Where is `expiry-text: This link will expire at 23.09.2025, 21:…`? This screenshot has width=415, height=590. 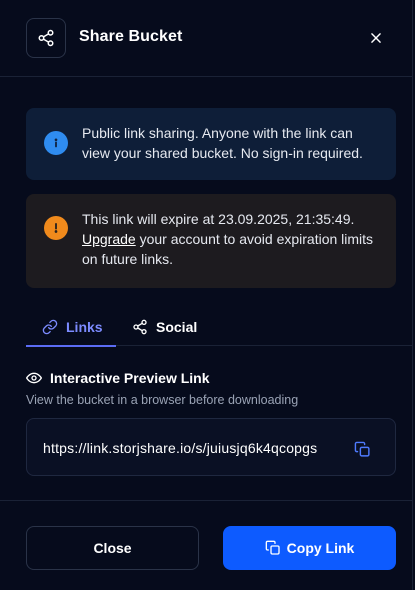 expiry-text: This link will expire at 23.09.2025, 21:… is located at coordinates (218, 219).